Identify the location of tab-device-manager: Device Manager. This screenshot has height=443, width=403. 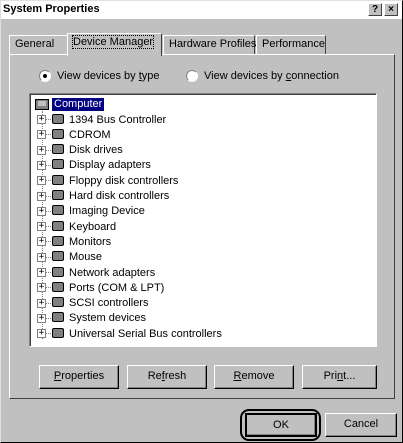
(114, 44).